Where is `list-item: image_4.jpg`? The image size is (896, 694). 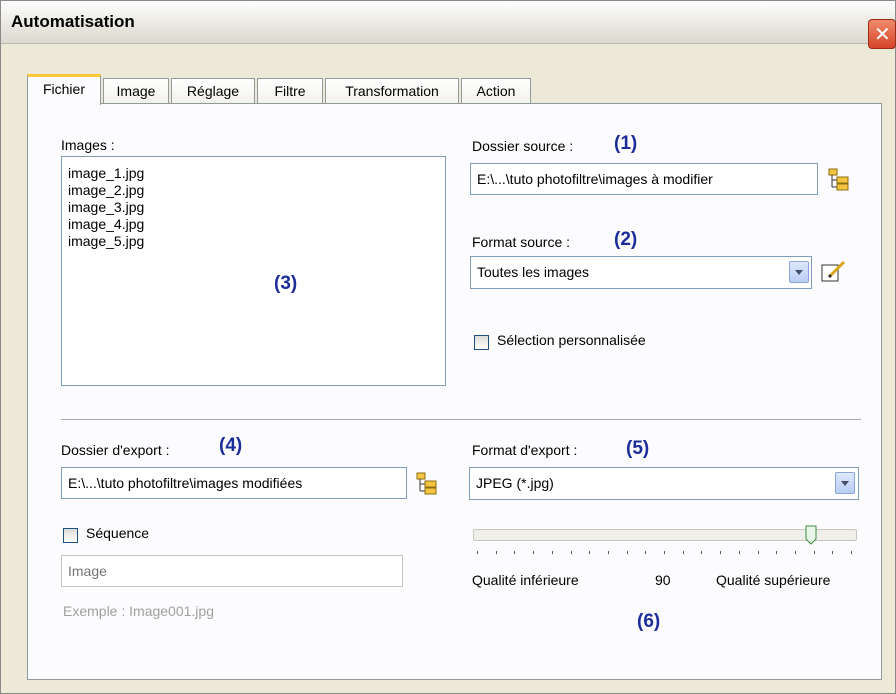 list-item: image_4.jpg is located at coordinates (253, 224).